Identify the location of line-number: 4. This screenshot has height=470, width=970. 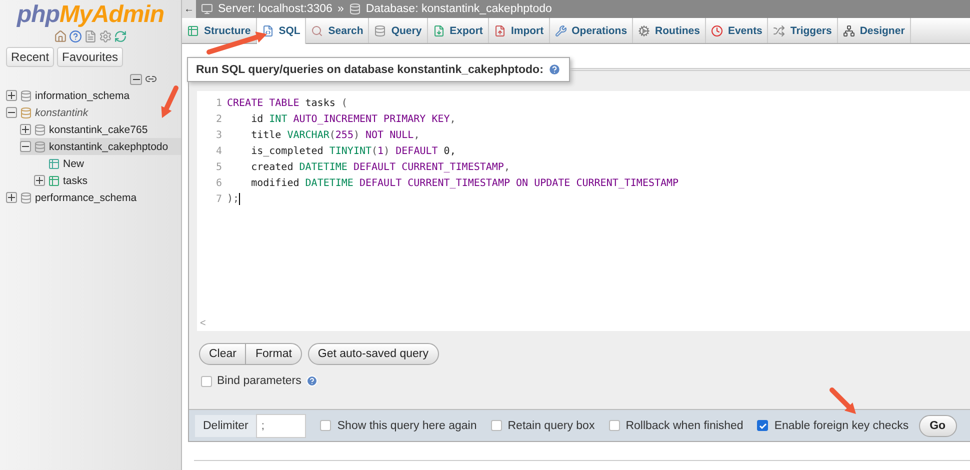
(218, 151).